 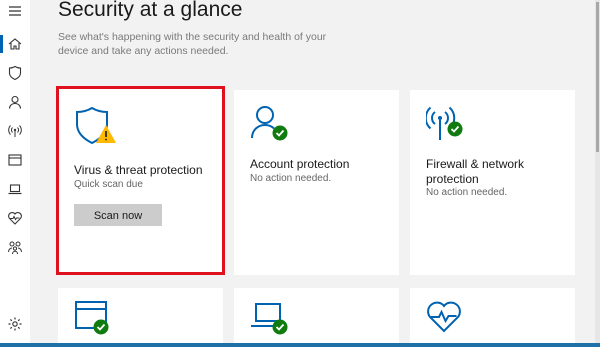 I want to click on tile-firewall-status: No action needed., so click(x=467, y=192).